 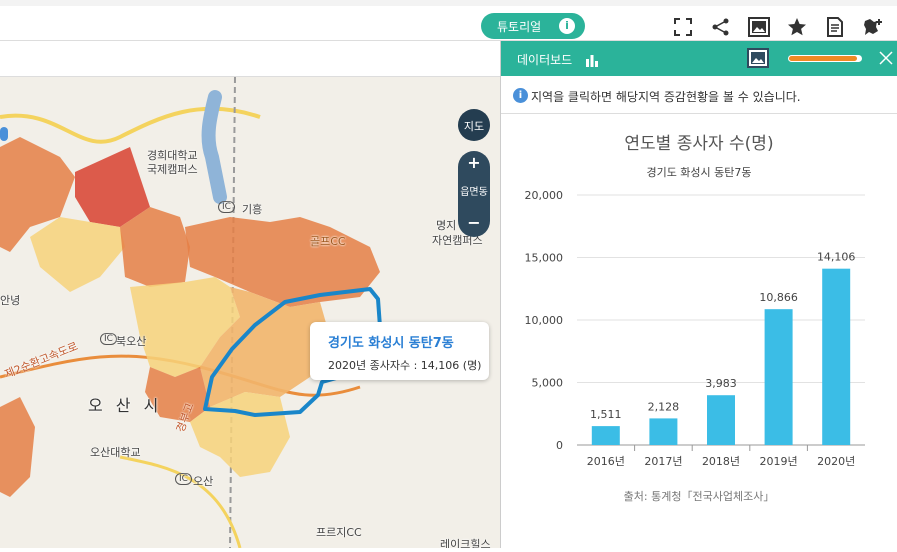 I want to click on tutorial-button: 튜토리얼 i, so click(x=533, y=26).